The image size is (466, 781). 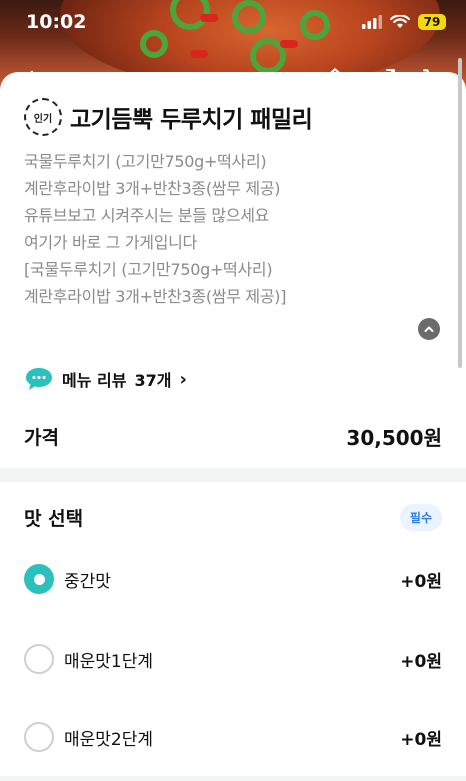 What do you see at coordinates (183, 379) in the screenshot?
I see `chevron-right-icon: ›` at bounding box center [183, 379].